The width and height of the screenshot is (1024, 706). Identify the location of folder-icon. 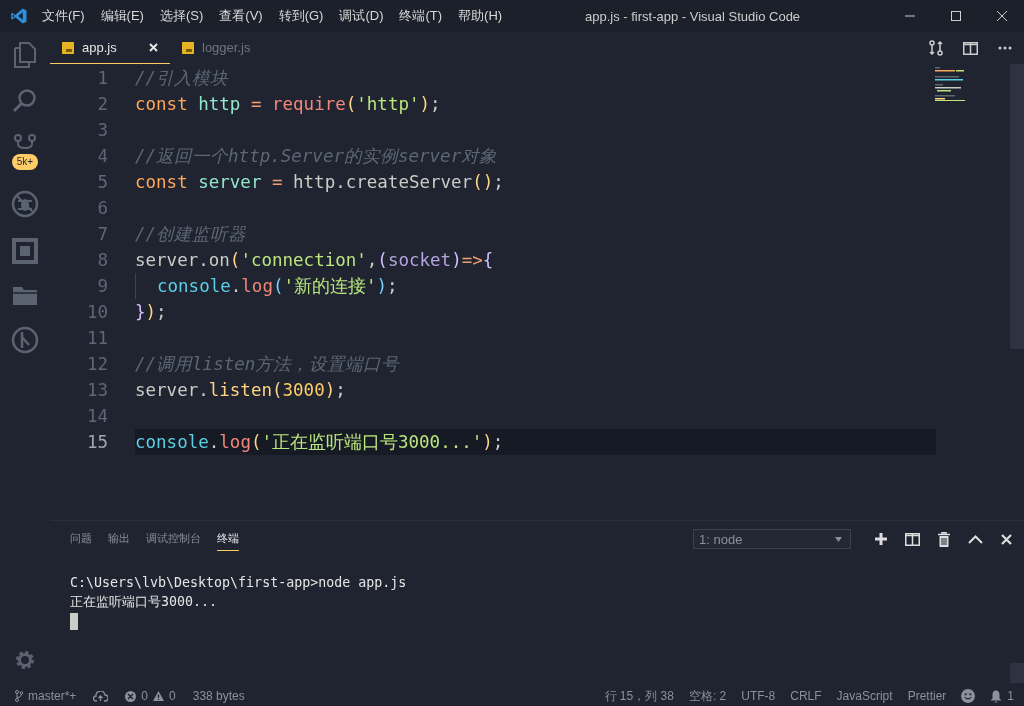
(25, 295).